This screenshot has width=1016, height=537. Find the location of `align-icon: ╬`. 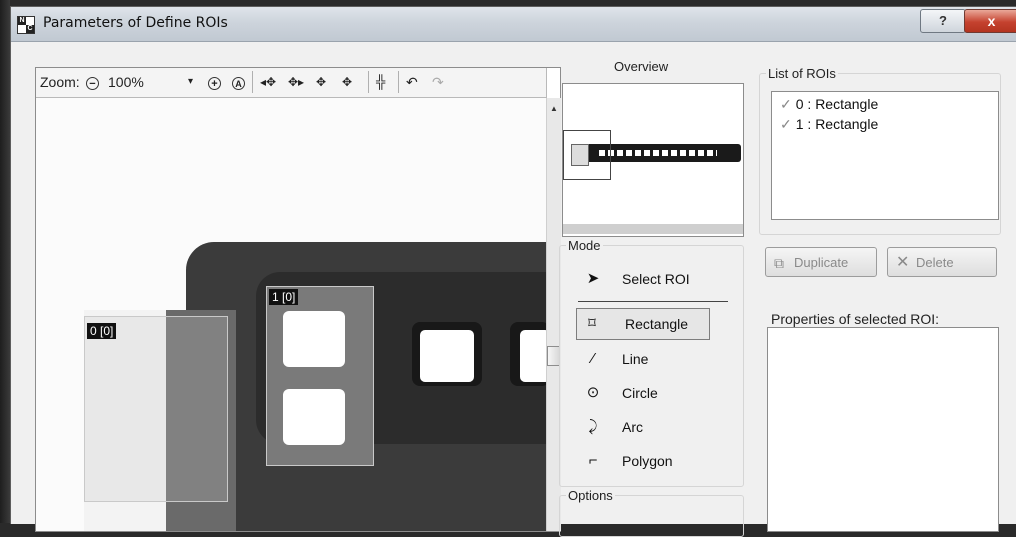

align-icon: ╬ is located at coordinates (380, 82).